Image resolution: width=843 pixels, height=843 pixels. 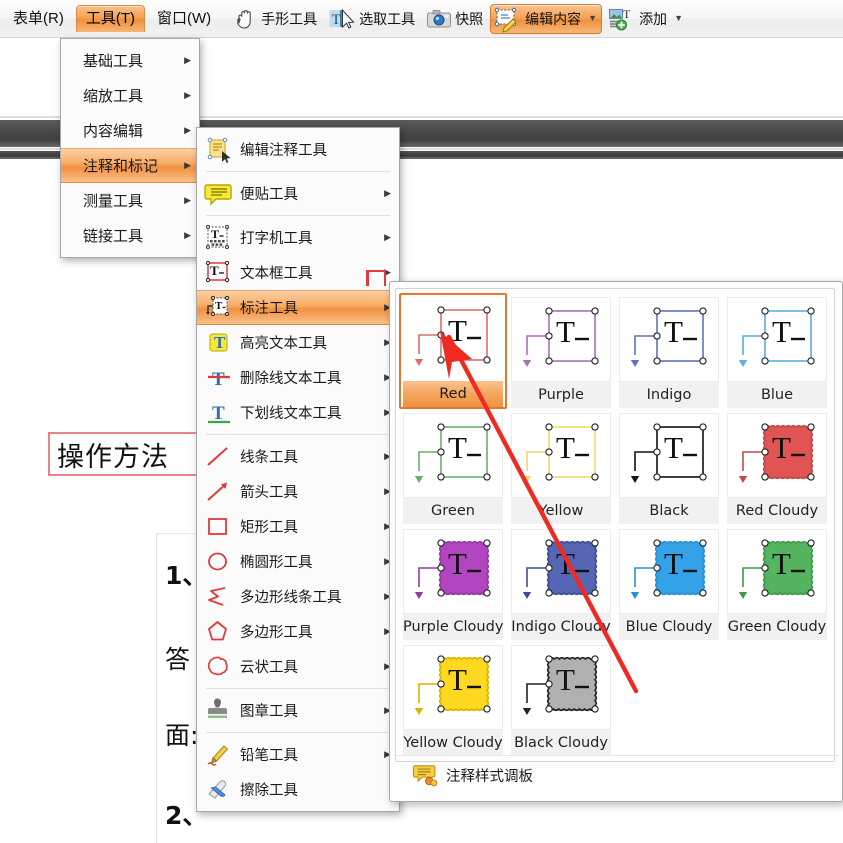 I want to click on menu-item-label: 编辑注释工具, so click(x=283, y=151).